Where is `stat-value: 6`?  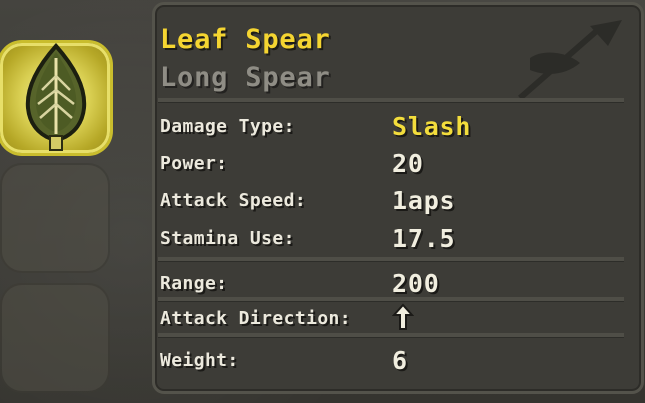
stat-value: 6 is located at coordinates (400, 360).